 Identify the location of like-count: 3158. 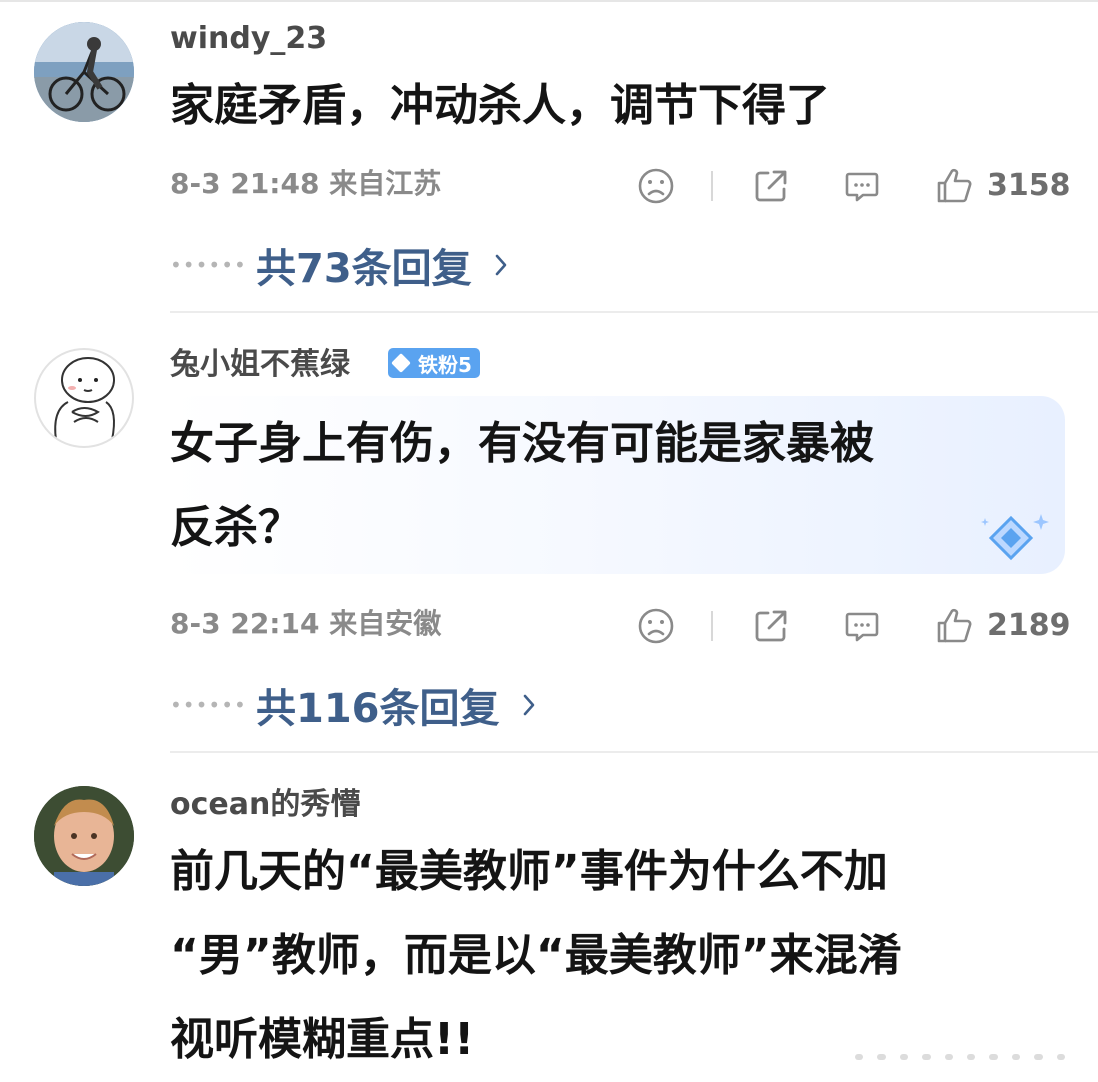
(1029, 185).